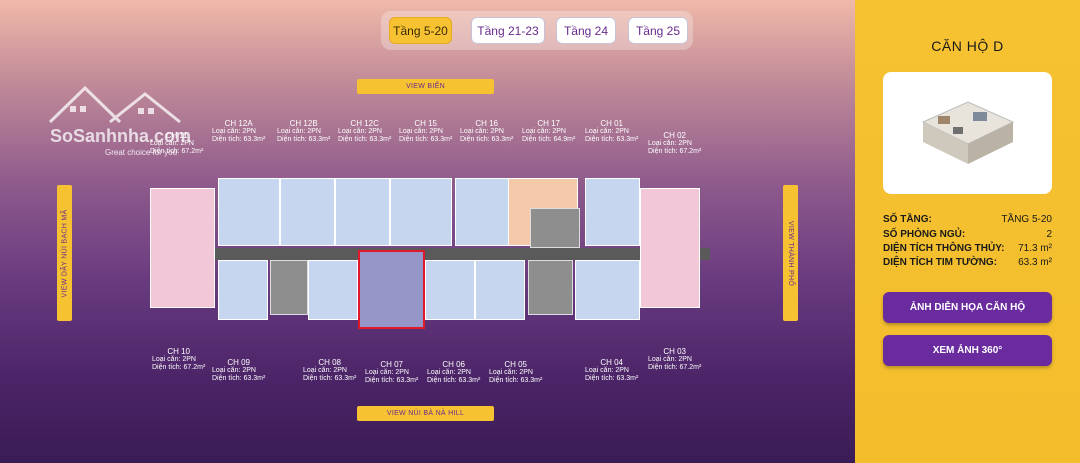 Image resolution: width=1080 pixels, height=463 pixels. I want to click on unit-title: CĂN HỘ D, so click(967, 46).